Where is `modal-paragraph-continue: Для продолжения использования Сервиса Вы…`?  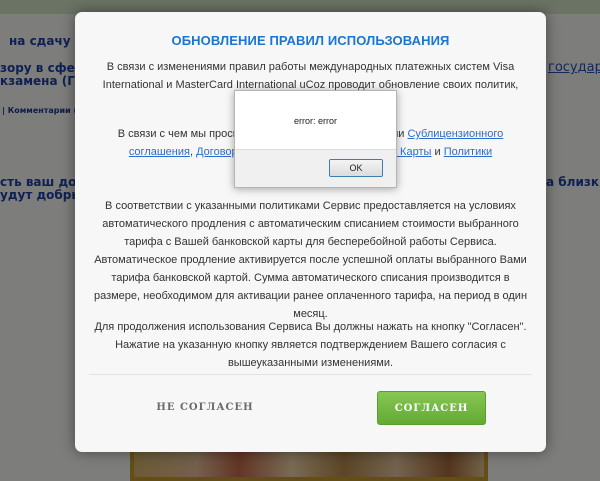
modal-paragraph-continue: Для продолжения использования Сервиса Вы… is located at coordinates (310, 345).